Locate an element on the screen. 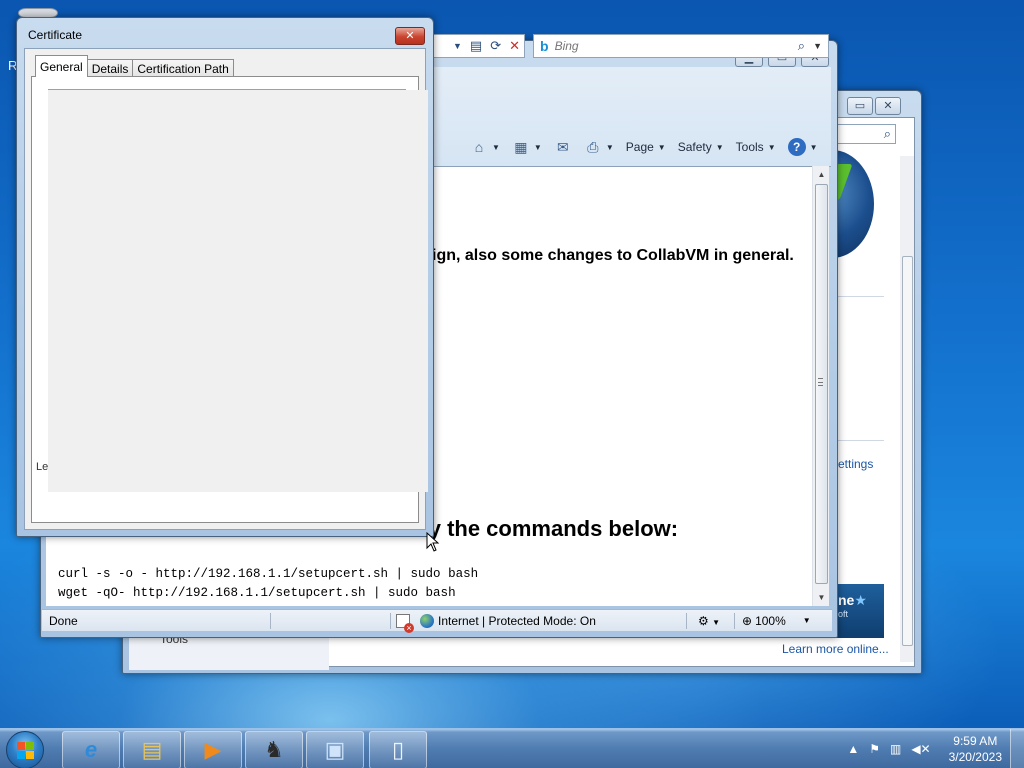 The width and height of the screenshot is (1024, 768). search-options-dropdown-icon: ▼ is located at coordinates (817, 46).